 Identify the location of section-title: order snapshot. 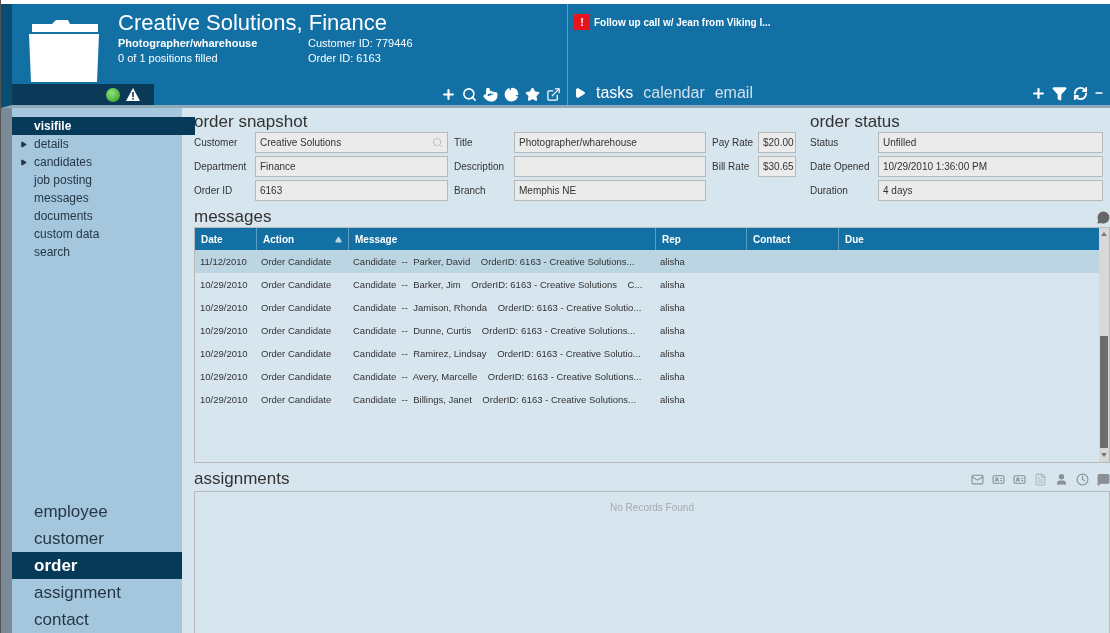
(251, 122).